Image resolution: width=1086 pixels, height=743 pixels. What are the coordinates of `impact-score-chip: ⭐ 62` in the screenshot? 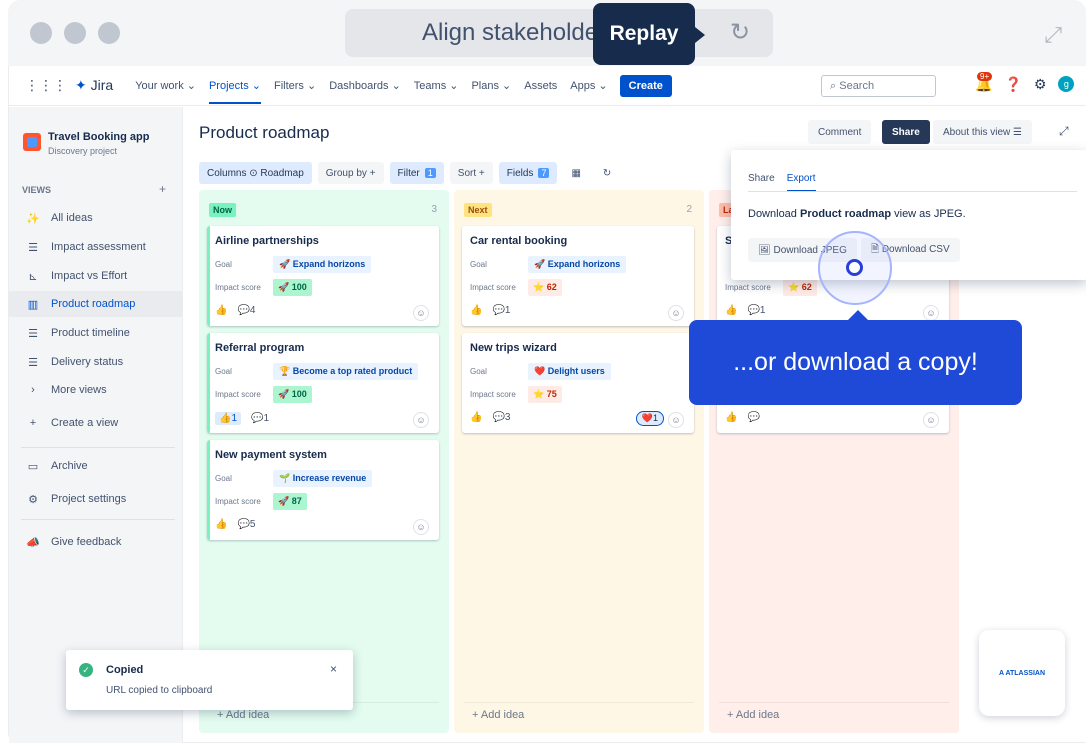 It's located at (800, 287).